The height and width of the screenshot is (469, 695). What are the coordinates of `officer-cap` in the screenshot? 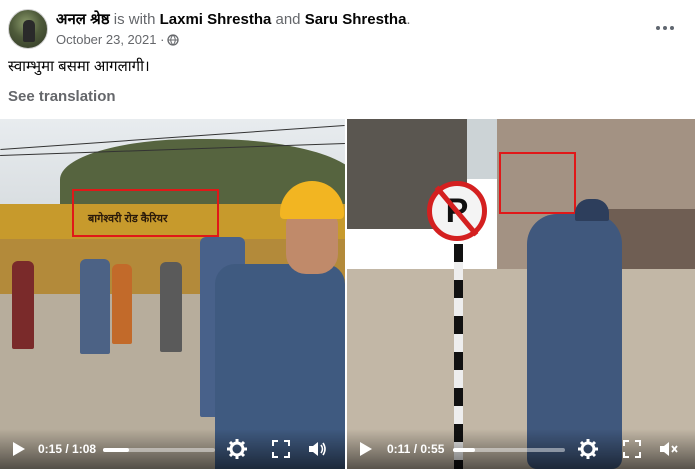 It's located at (592, 210).